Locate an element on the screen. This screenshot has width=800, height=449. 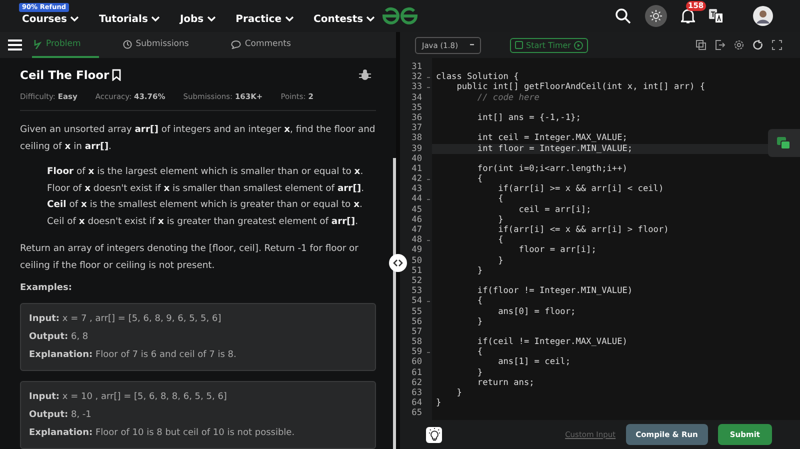
hint-button is located at coordinates (434, 434).